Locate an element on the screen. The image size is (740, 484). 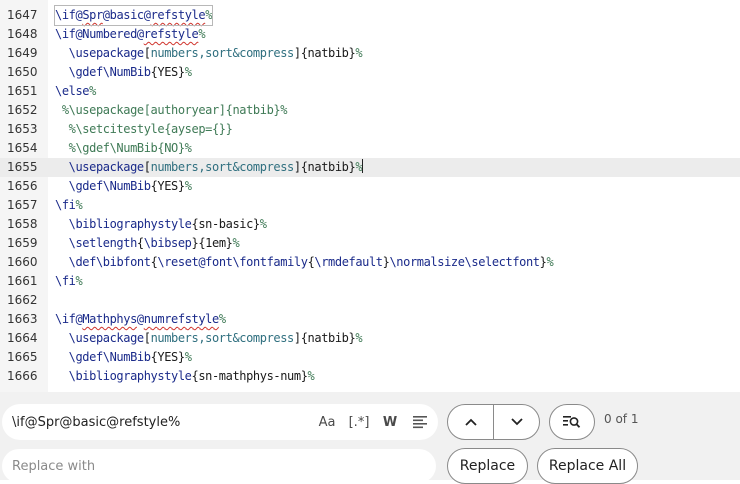
code-token: { is located at coordinates (140, 243).